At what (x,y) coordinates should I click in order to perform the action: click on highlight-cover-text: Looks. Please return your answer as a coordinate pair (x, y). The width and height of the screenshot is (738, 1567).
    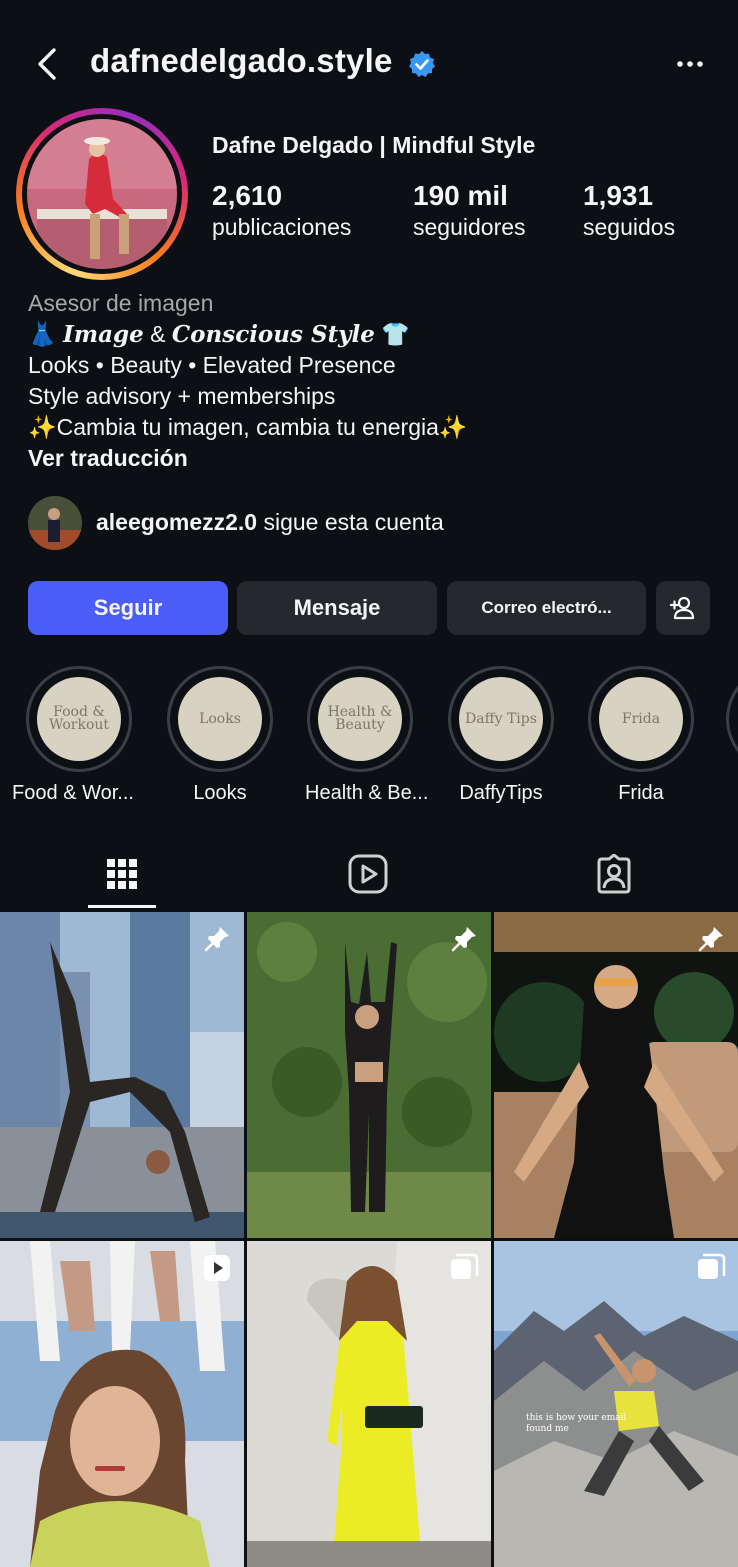
    Looking at the image, I should click on (220, 718).